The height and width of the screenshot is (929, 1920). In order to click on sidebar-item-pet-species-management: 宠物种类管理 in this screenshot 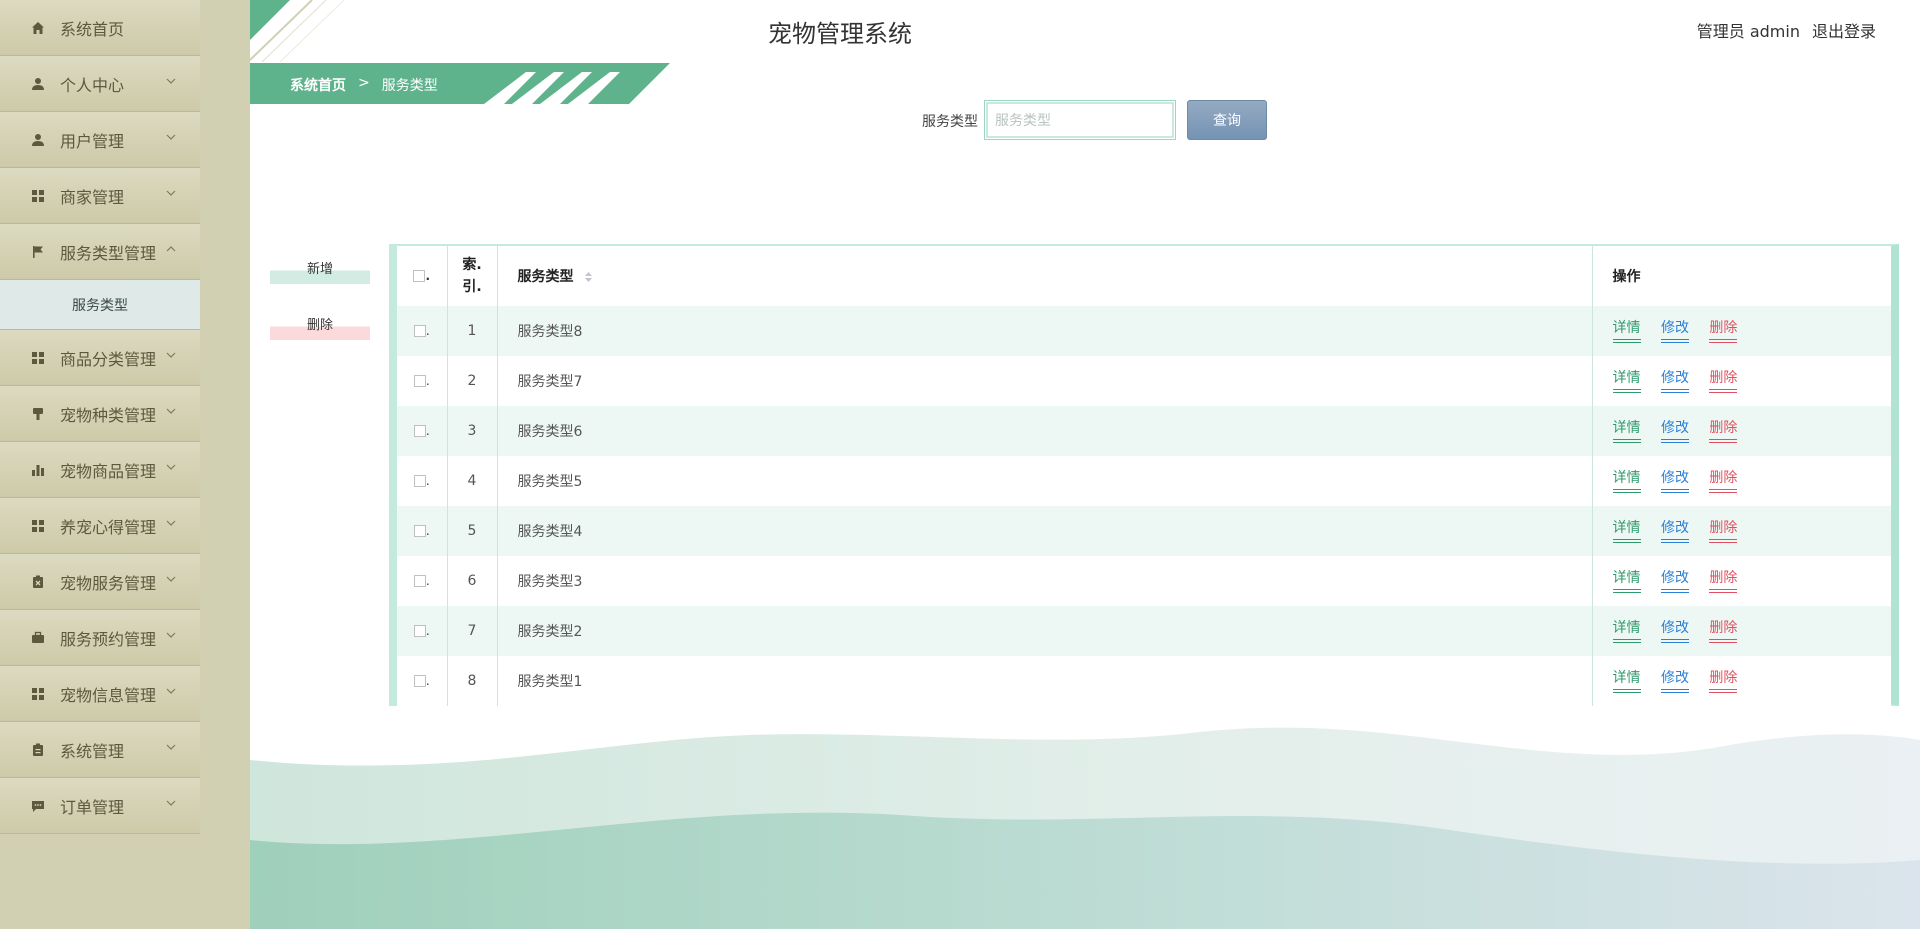, I will do `click(100, 414)`.